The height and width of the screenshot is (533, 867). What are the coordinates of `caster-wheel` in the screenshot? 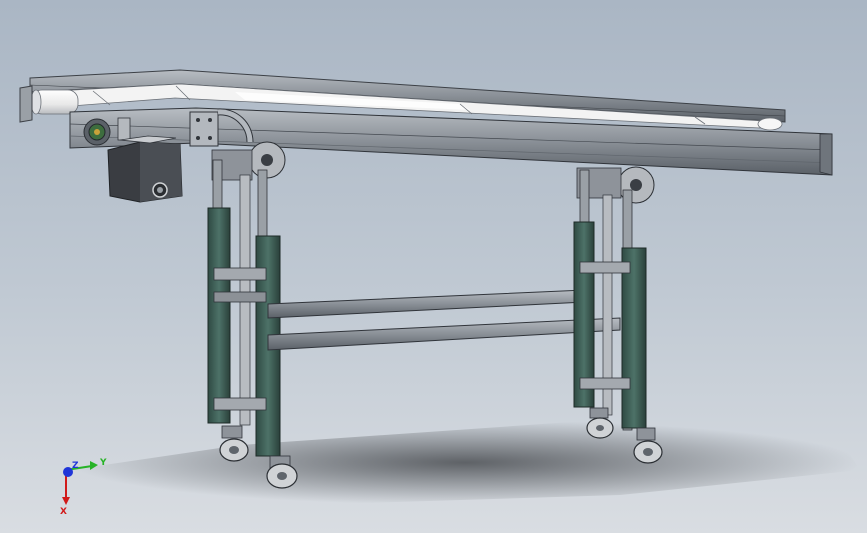 It's located at (234, 443).